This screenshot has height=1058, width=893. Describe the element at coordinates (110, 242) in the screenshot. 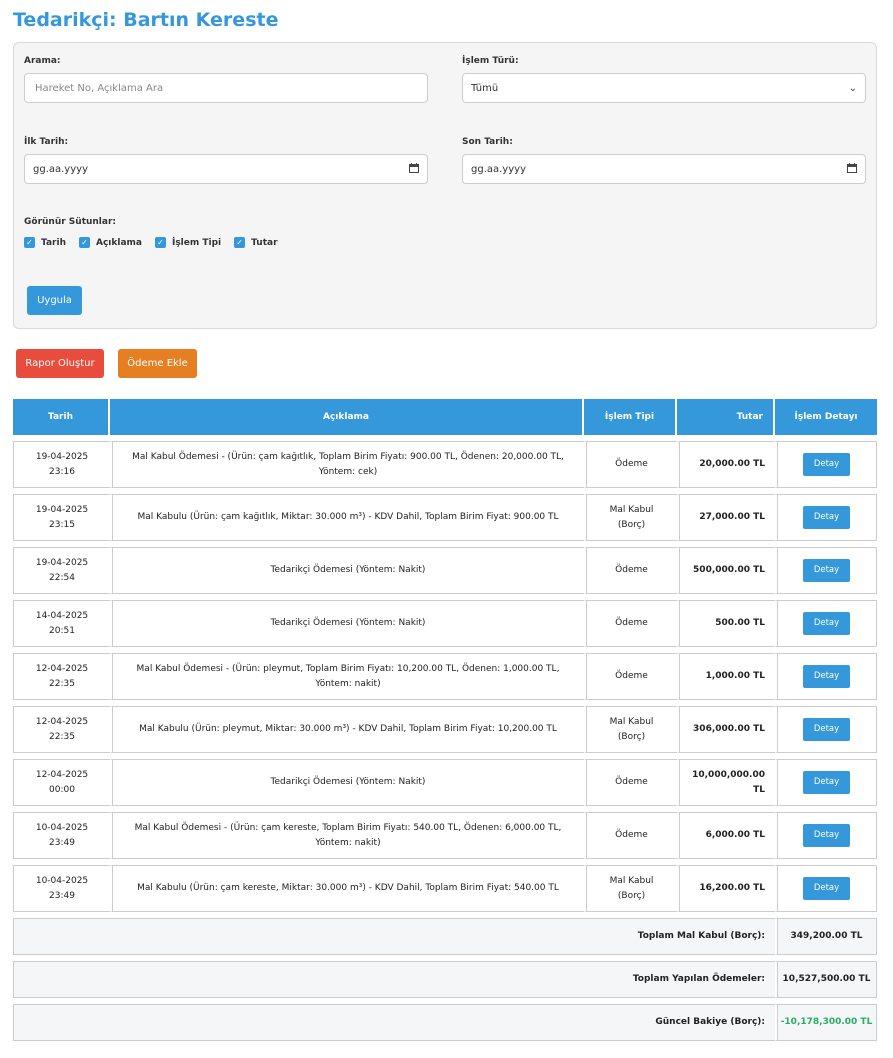

I see `checkbox-aciklama: ✓ Açıklama` at that location.